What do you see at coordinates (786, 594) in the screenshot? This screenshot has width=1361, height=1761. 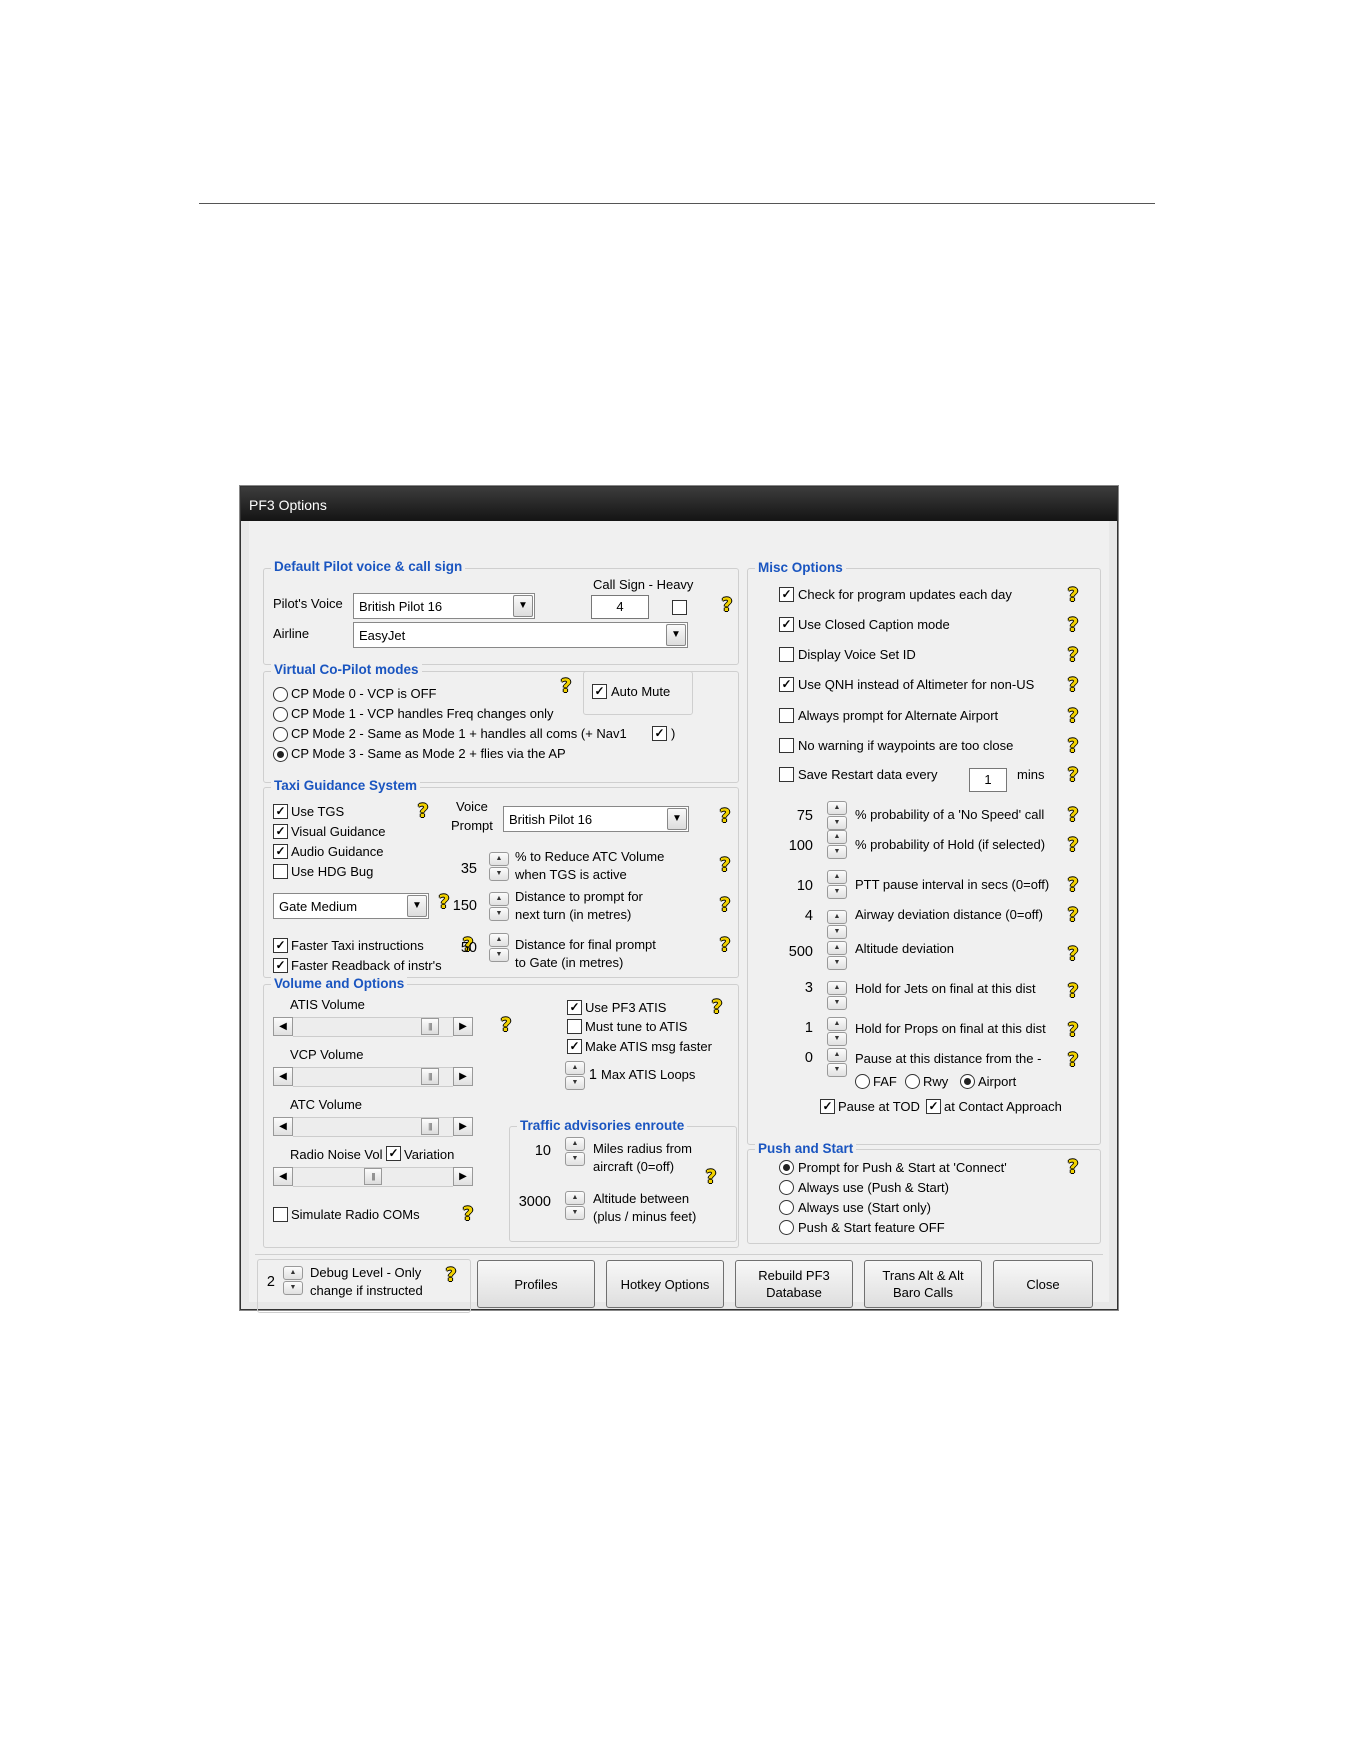 I see `updates-checkbox: ✓` at bounding box center [786, 594].